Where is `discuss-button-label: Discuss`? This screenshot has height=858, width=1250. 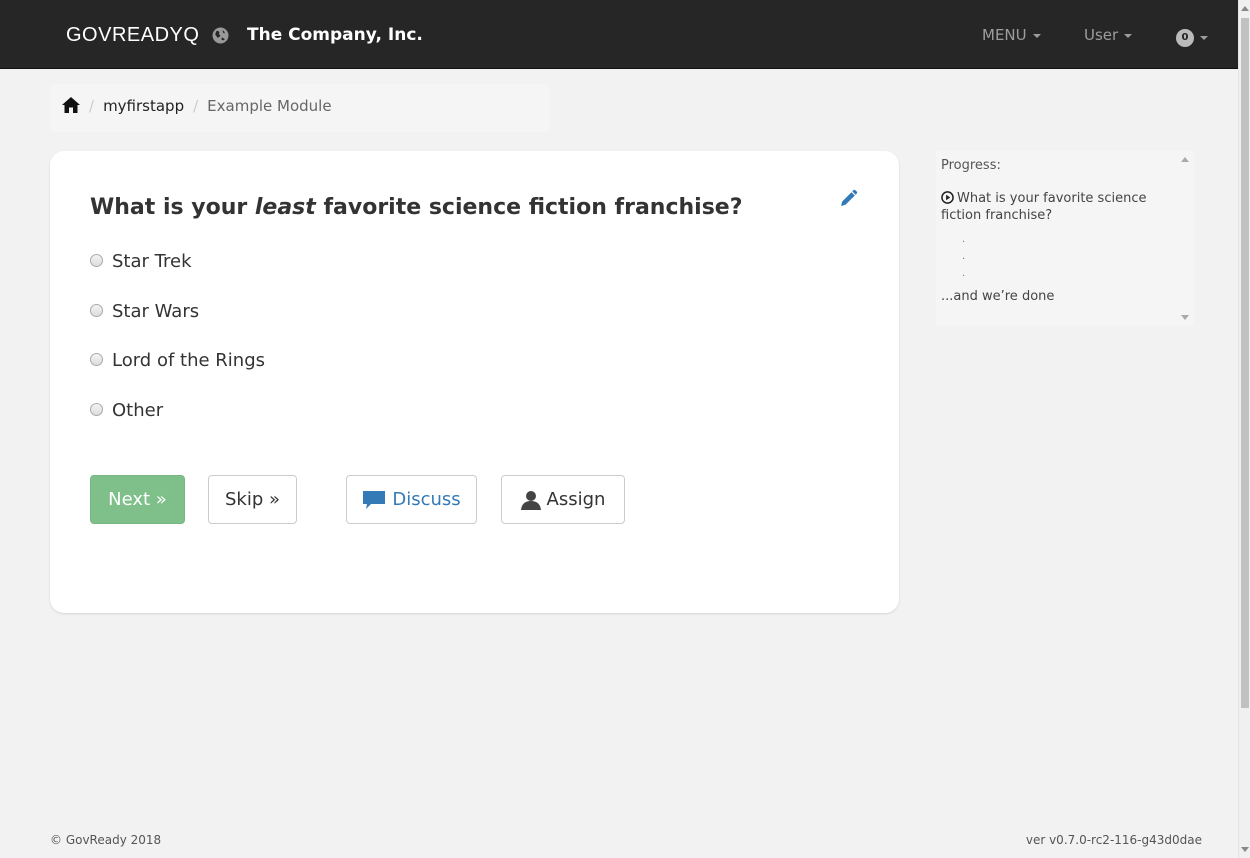 discuss-button-label: Discuss is located at coordinates (426, 499).